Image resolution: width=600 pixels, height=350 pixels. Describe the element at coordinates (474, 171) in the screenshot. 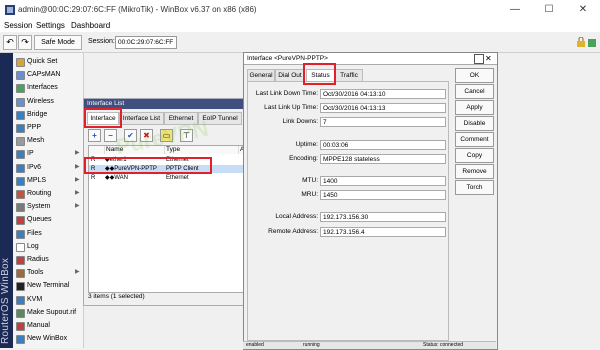

I see `remove-button: Remove` at that location.